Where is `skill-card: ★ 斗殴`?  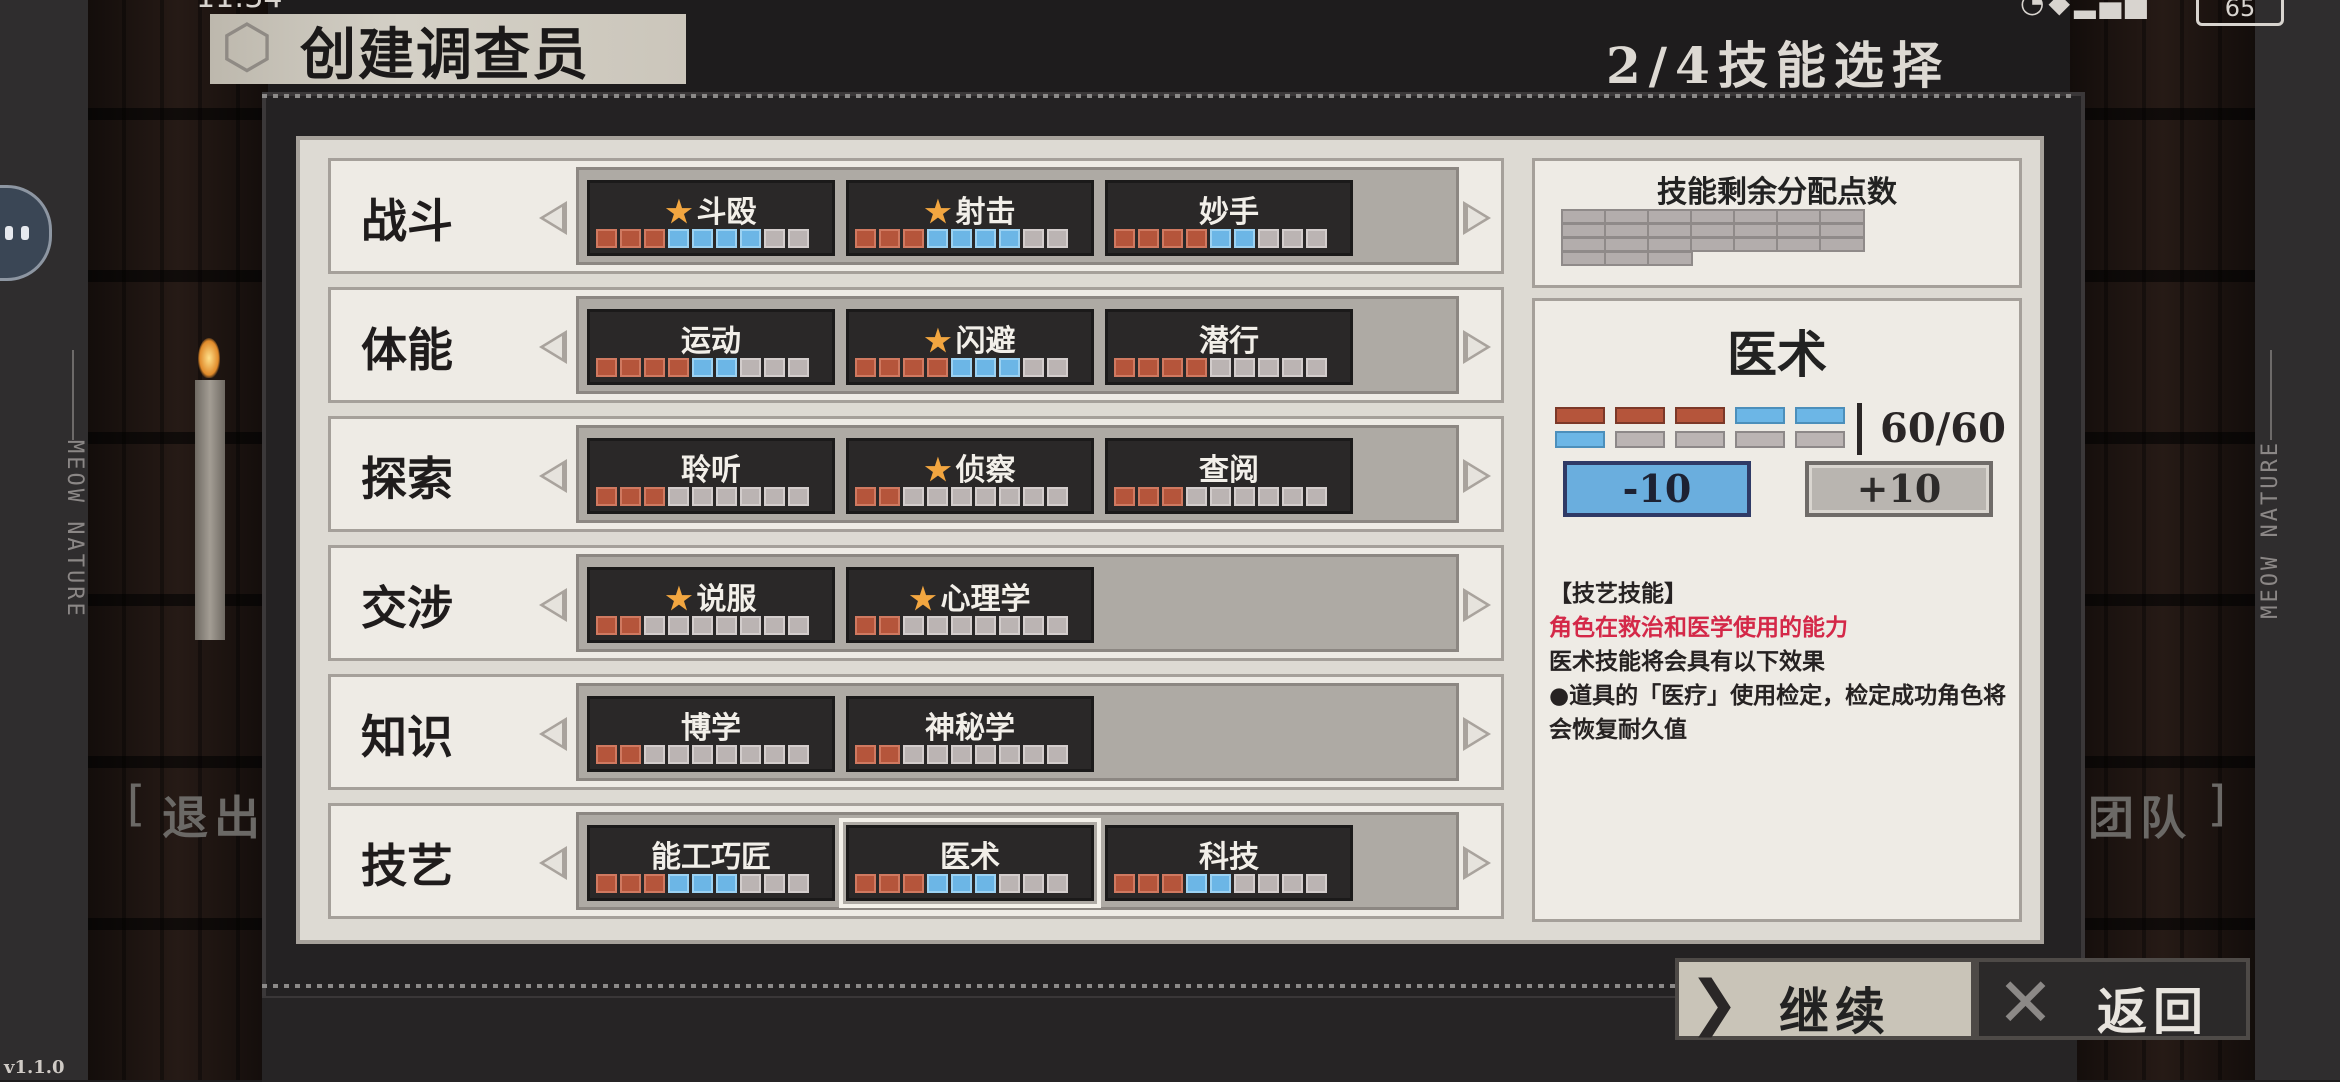
skill-card: ★ 斗殴 is located at coordinates (711, 218).